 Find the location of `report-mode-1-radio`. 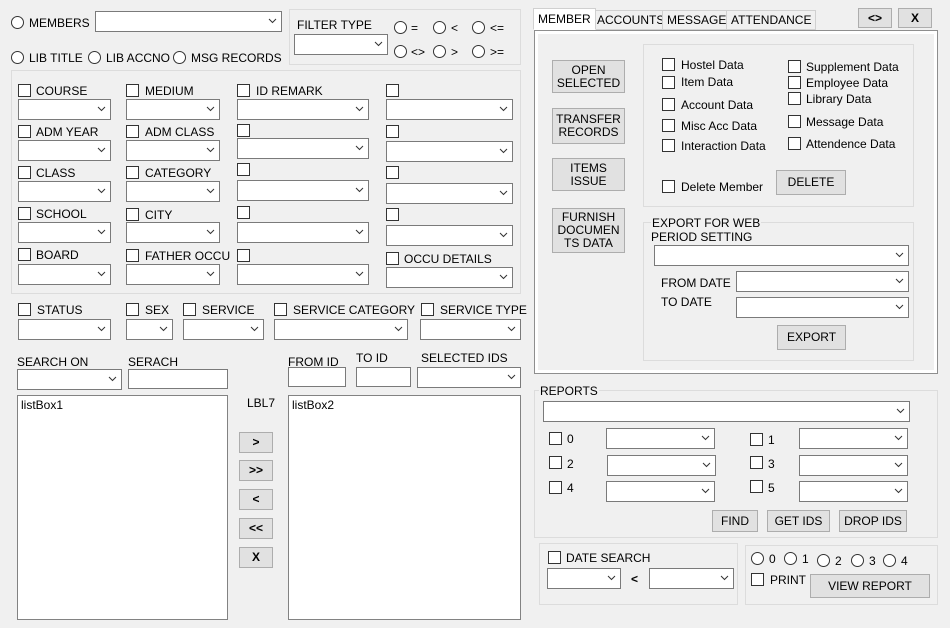

report-mode-1-radio is located at coordinates (790, 558).